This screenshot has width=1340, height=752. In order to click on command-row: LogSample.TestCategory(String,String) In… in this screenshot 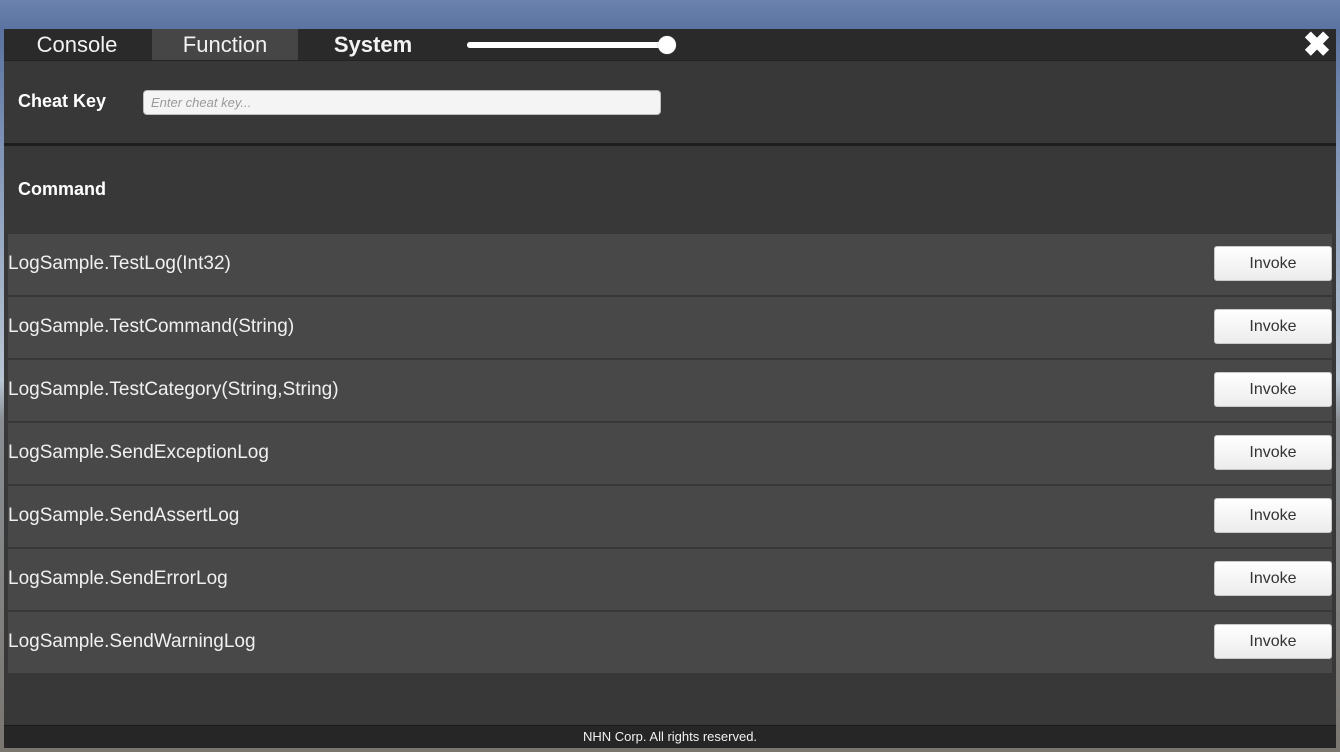, I will do `click(670, 390)`.